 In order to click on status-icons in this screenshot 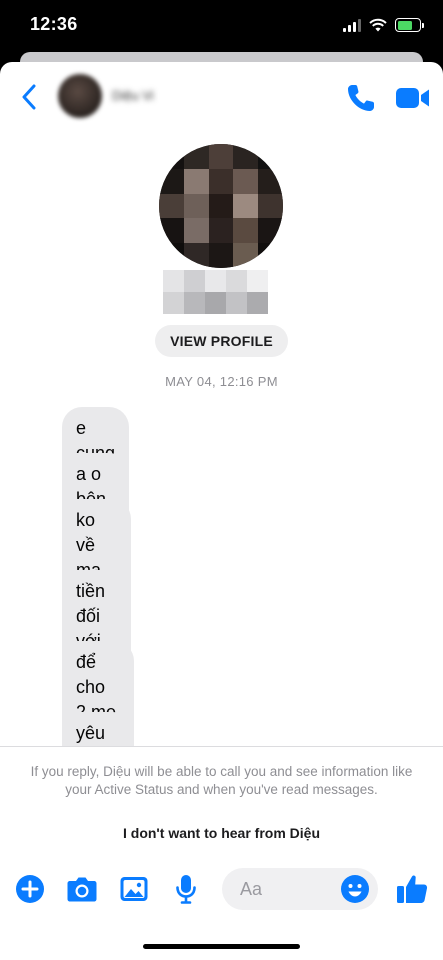, I will do `click(383, 25)`.